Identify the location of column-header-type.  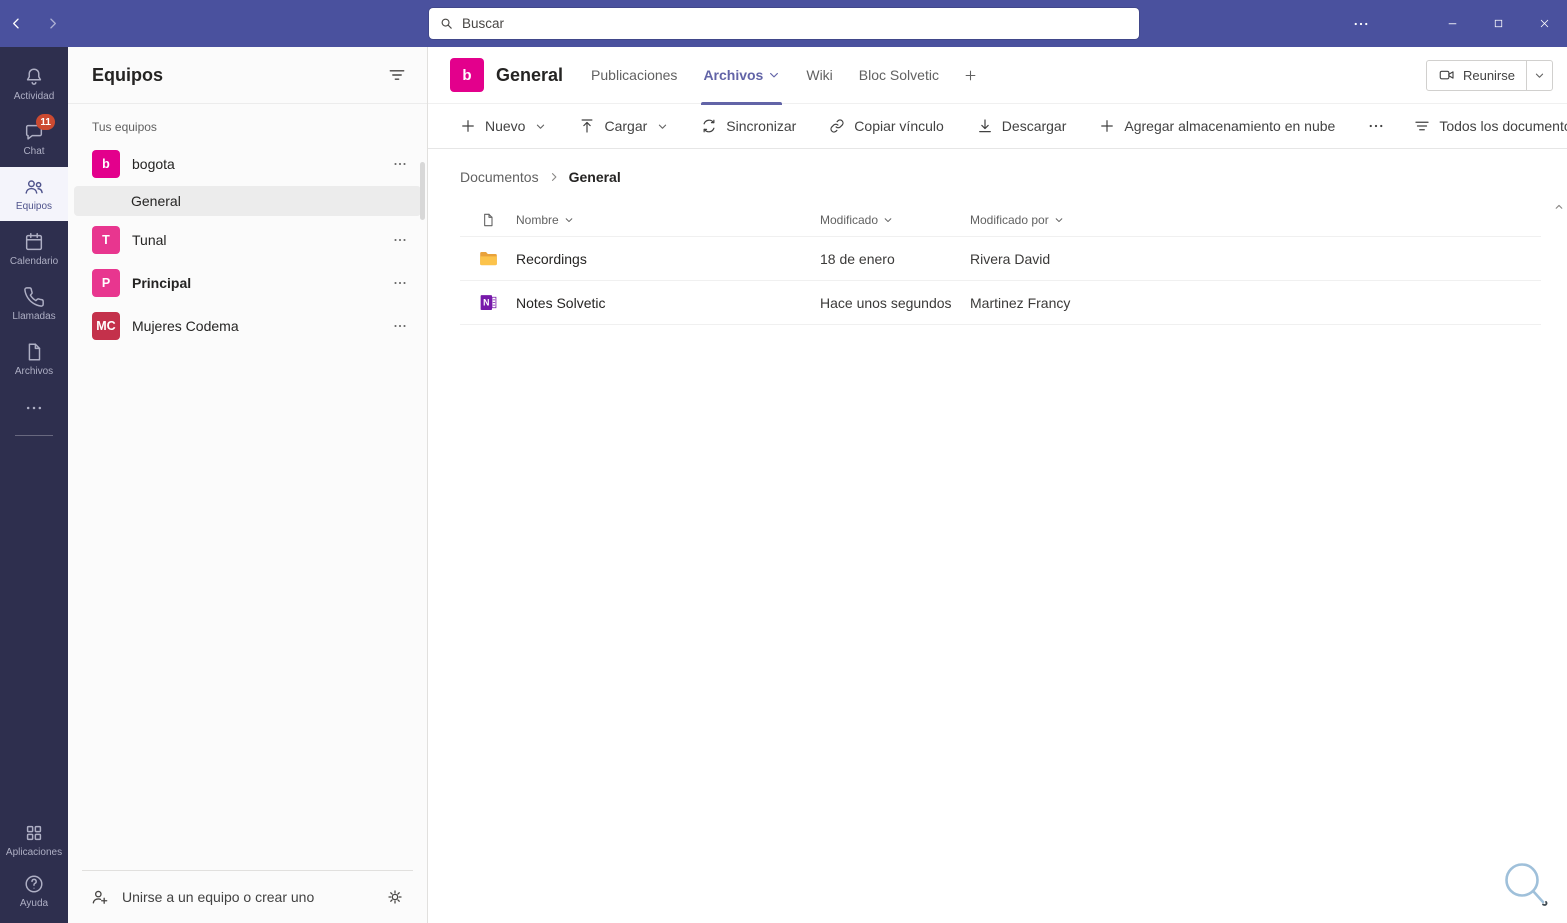
(488, 220).